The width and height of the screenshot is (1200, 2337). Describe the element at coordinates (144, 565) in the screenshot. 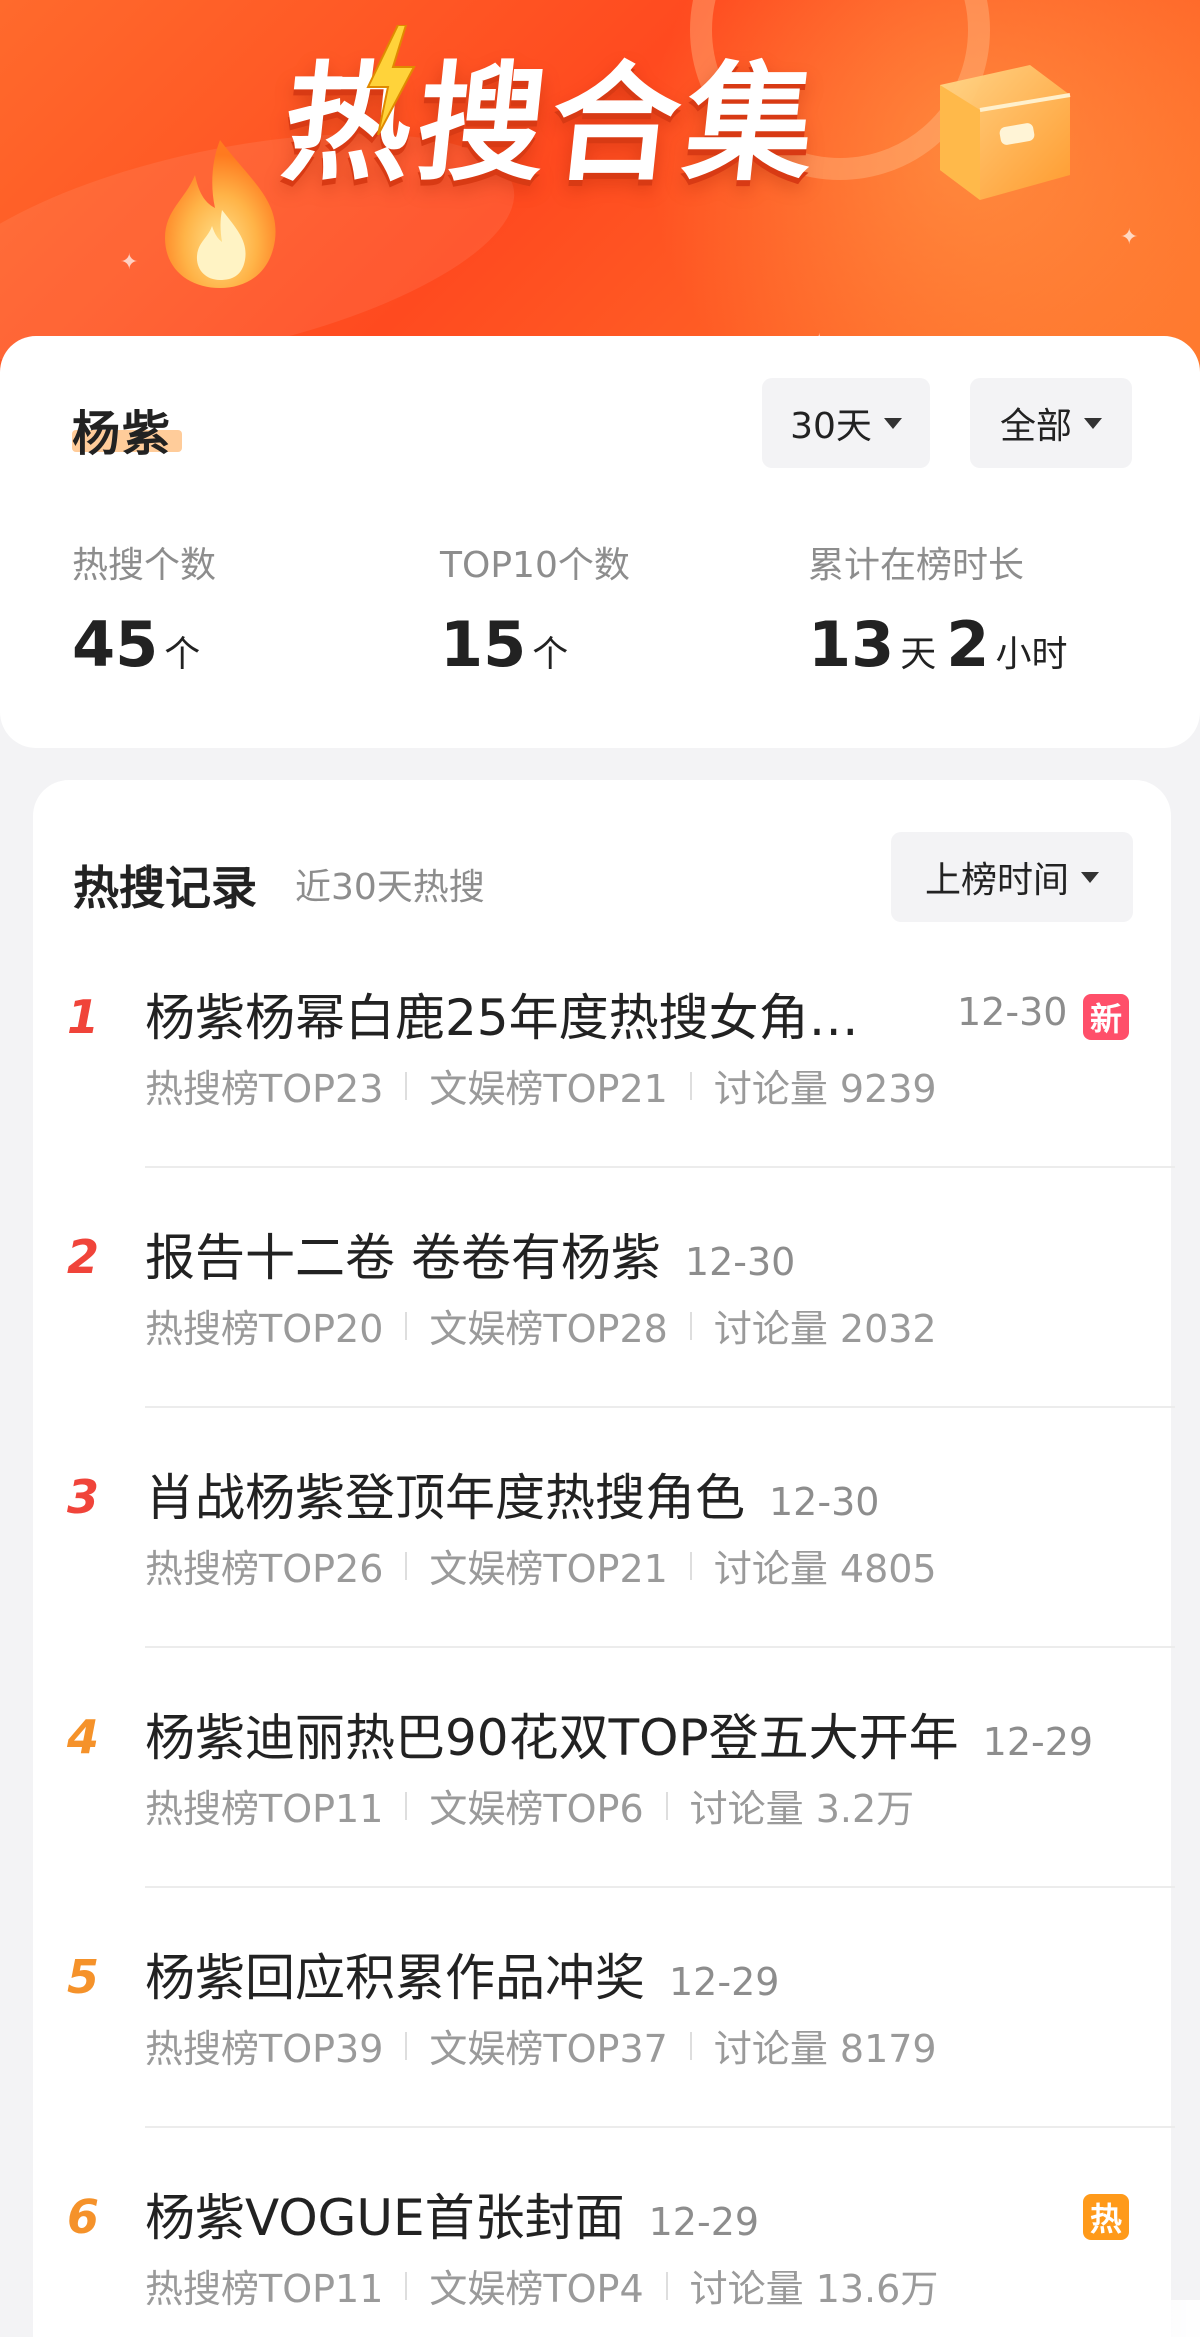

I see `stat-label: 热搜个数` at that location.